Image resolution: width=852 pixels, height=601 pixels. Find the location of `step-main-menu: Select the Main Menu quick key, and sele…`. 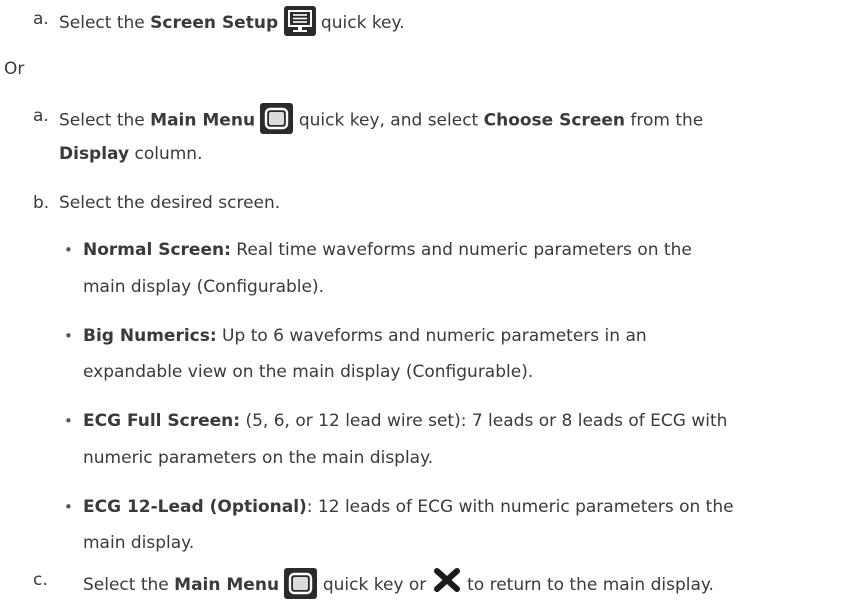

step-main-menu: Select the Main Menu quick key, and sele… is located at coordinates (381, 119).